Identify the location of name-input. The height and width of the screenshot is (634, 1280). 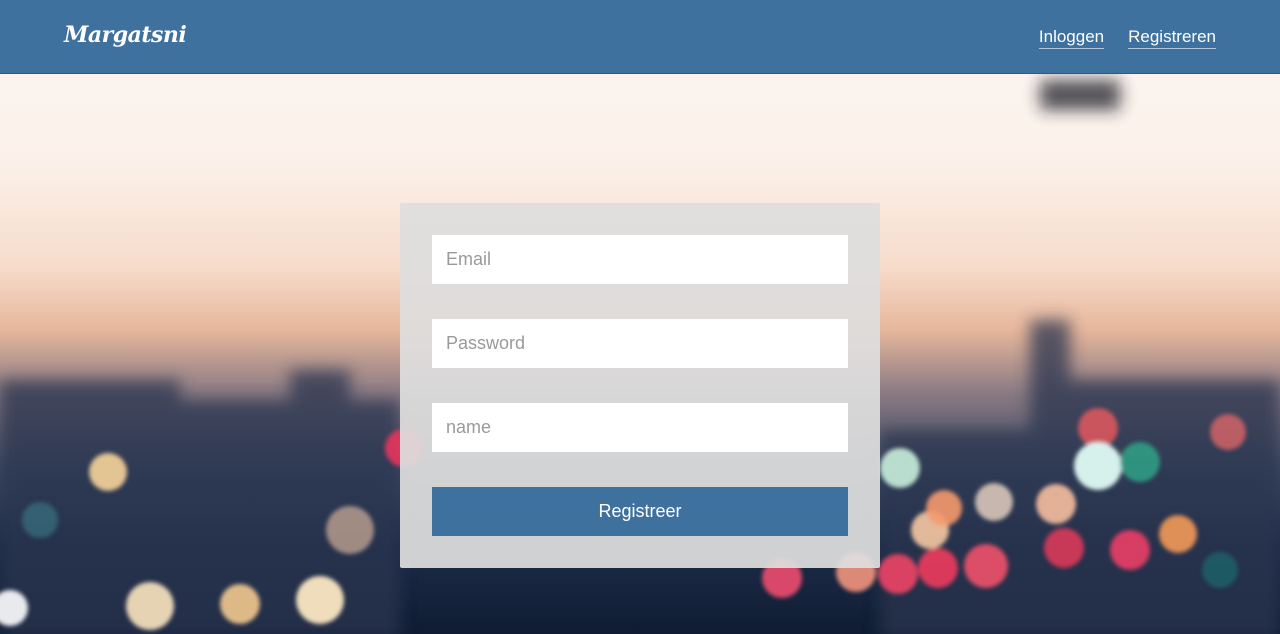
(640, 427).